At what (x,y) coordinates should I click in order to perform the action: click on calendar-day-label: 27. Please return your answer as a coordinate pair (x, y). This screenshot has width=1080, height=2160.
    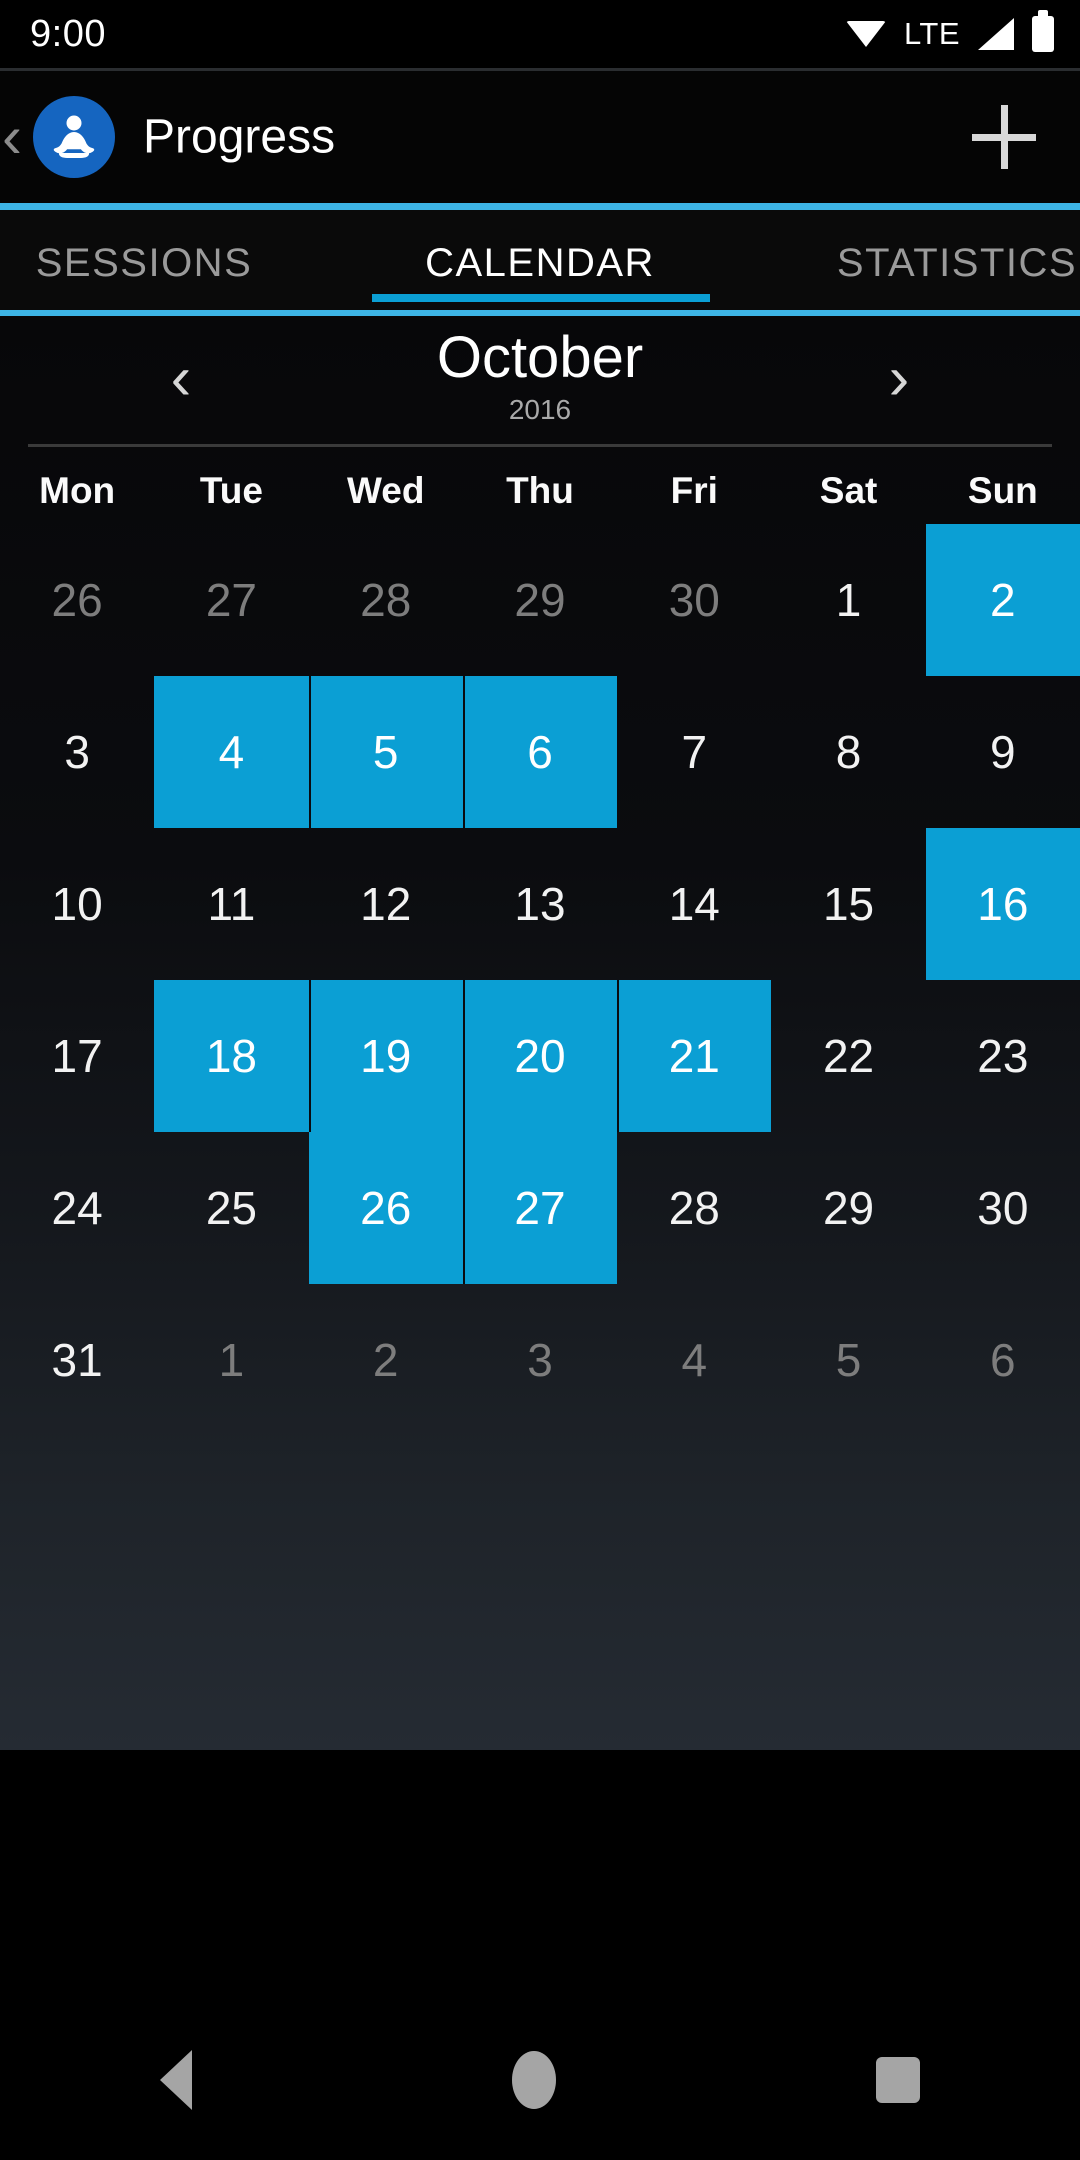
    Looking at the image, I should click on (231, 600).